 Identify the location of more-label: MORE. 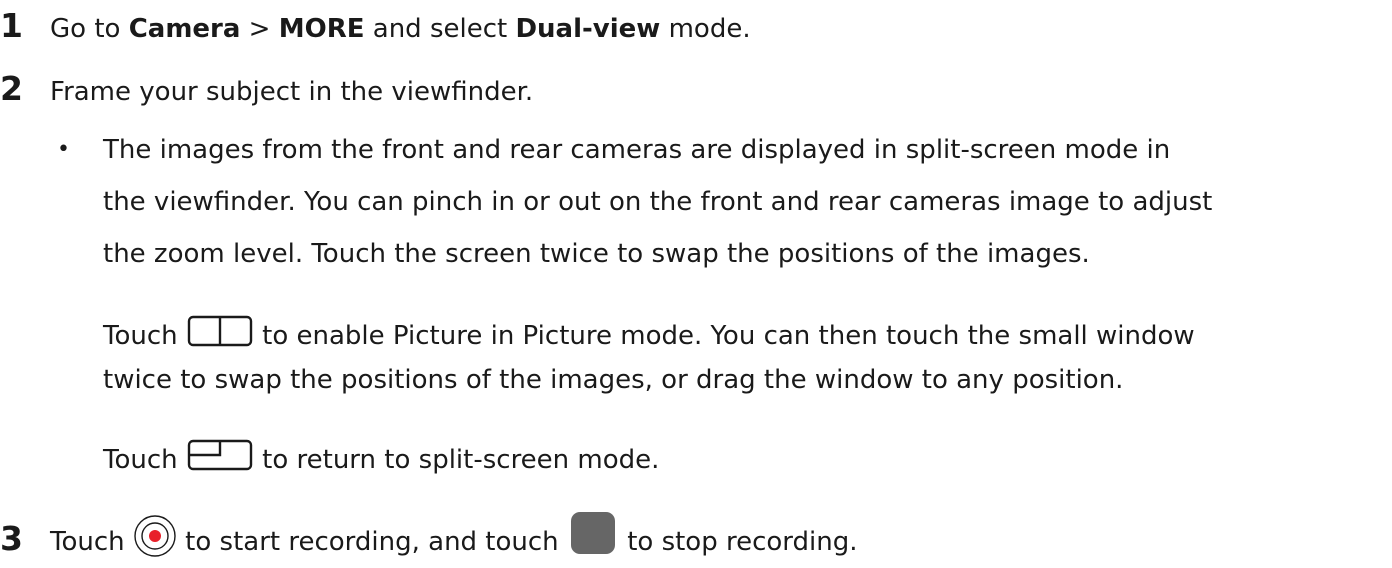
(321, 29).